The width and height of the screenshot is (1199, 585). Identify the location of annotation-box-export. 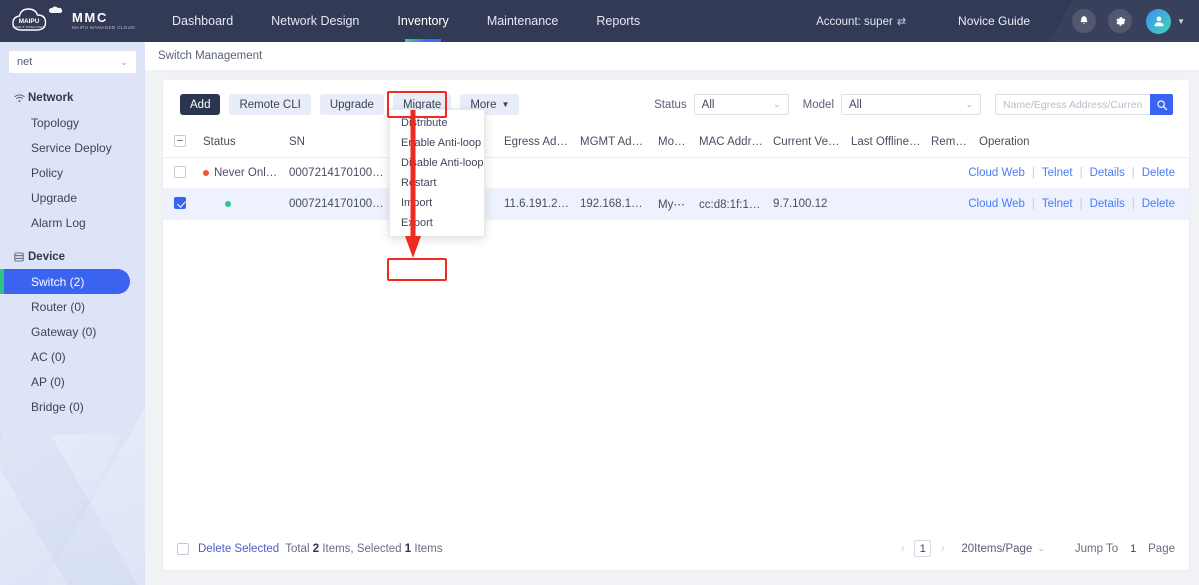
(417, 269).